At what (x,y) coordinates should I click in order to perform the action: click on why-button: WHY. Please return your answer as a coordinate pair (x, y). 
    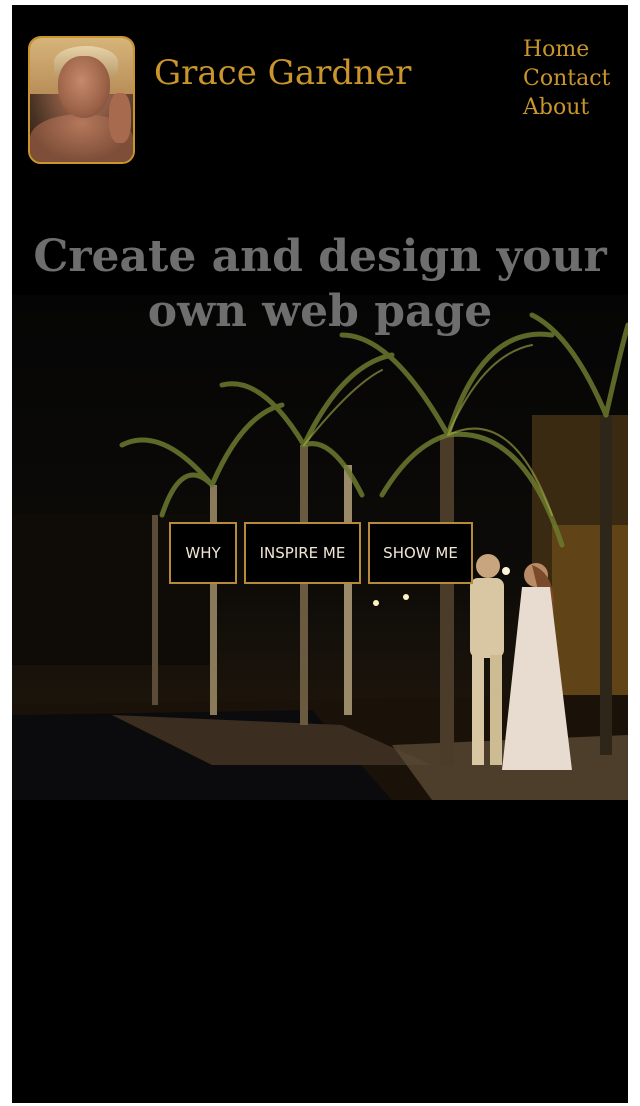
    Looking at the image, I should click on (203, 553).